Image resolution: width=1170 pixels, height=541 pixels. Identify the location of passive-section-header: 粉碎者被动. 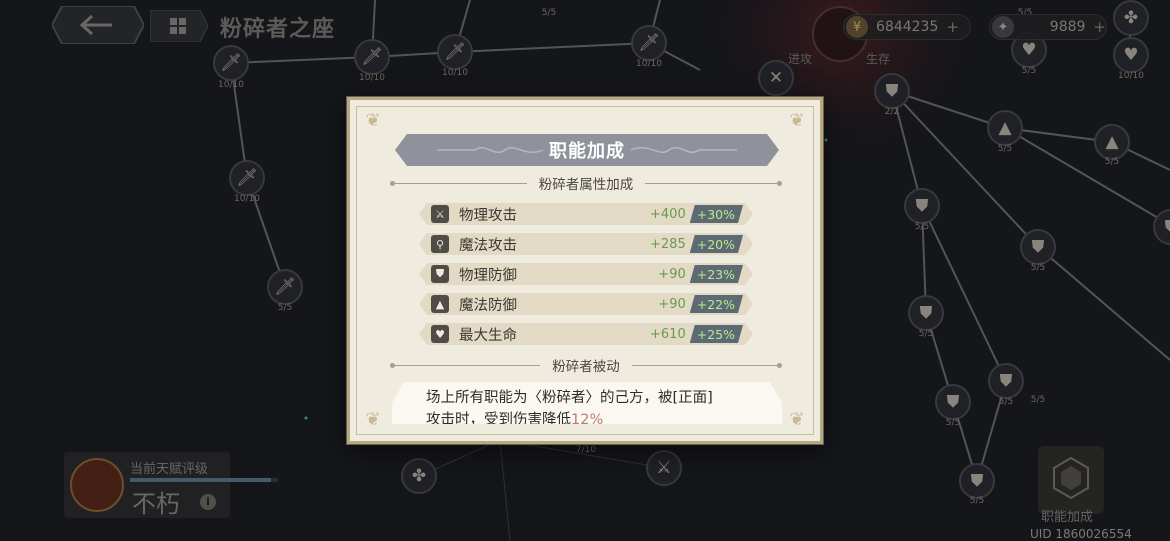
(586, 365).